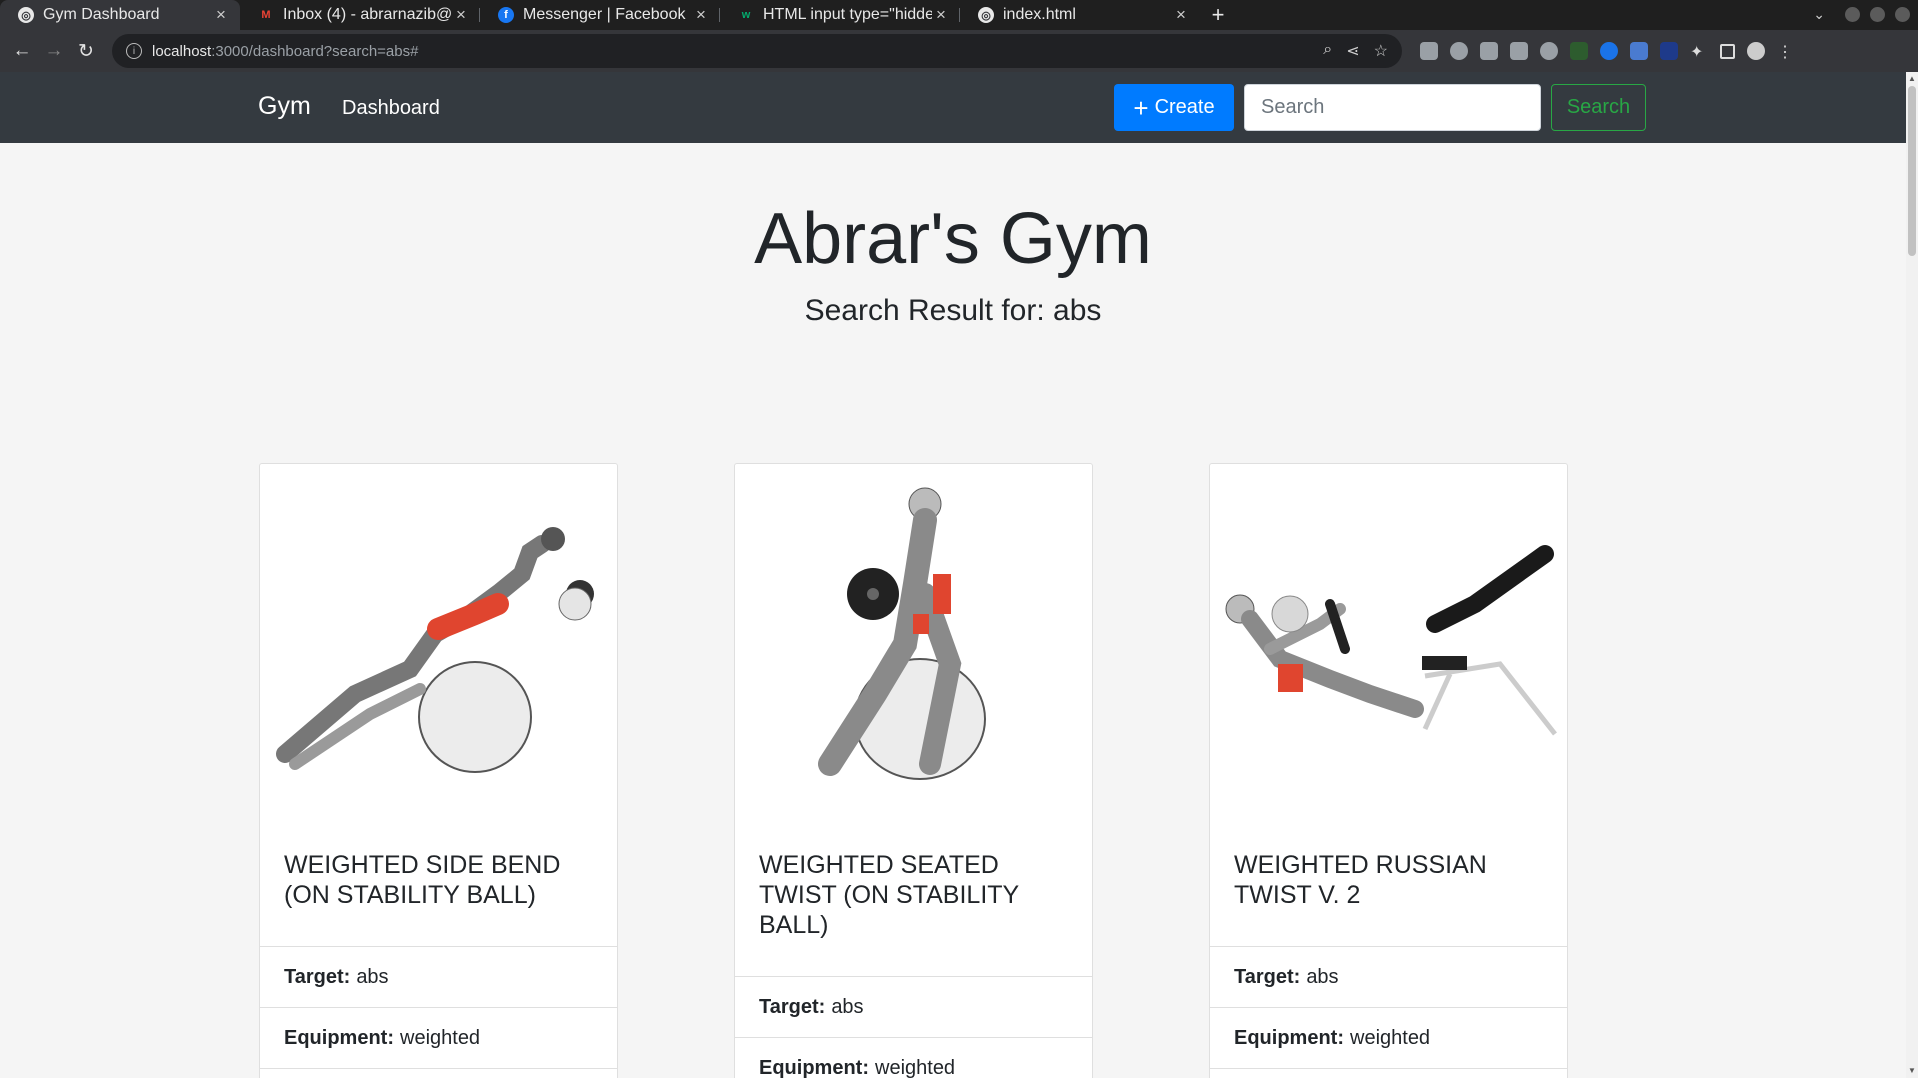 The image size is (1918, 1078). I want to click on close-window-button, so click(1902, 14).